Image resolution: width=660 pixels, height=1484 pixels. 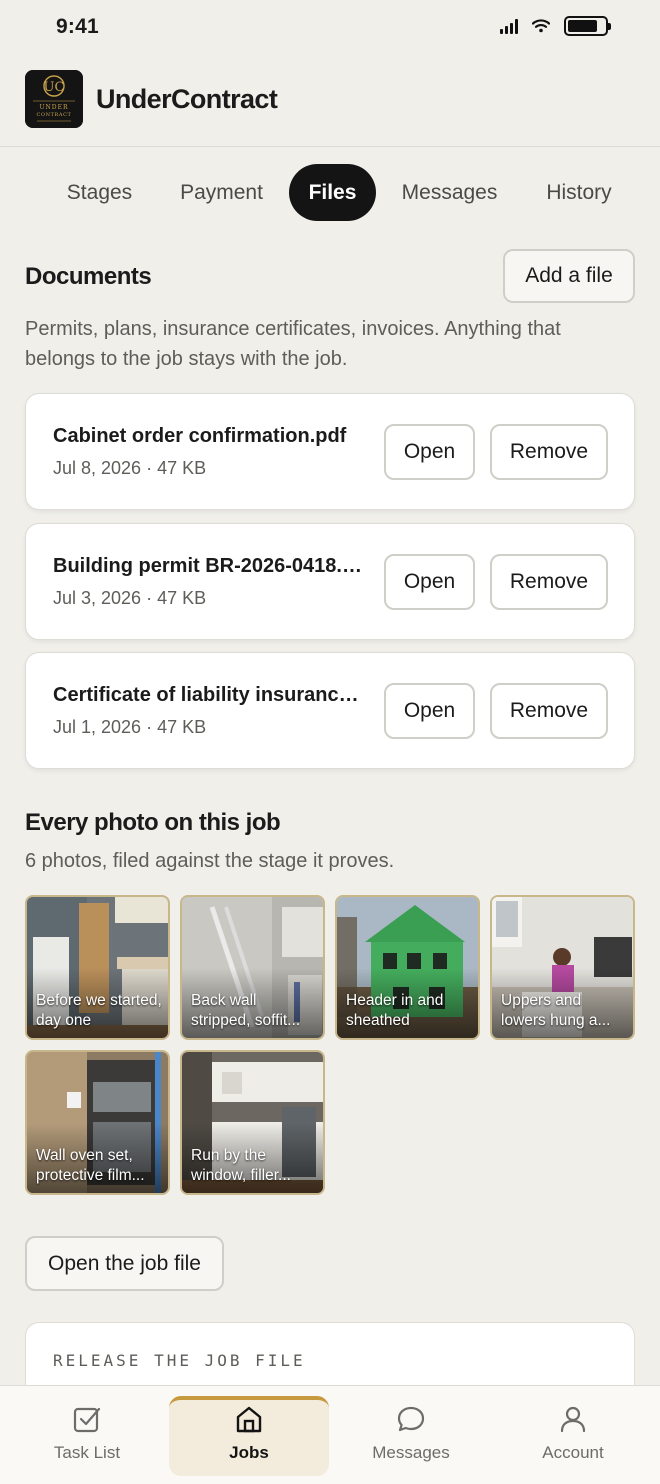 What do you see at coordinates (54, 87) in the screenshot?
I see `svg-text: UC` at bounding box center [54, 87].